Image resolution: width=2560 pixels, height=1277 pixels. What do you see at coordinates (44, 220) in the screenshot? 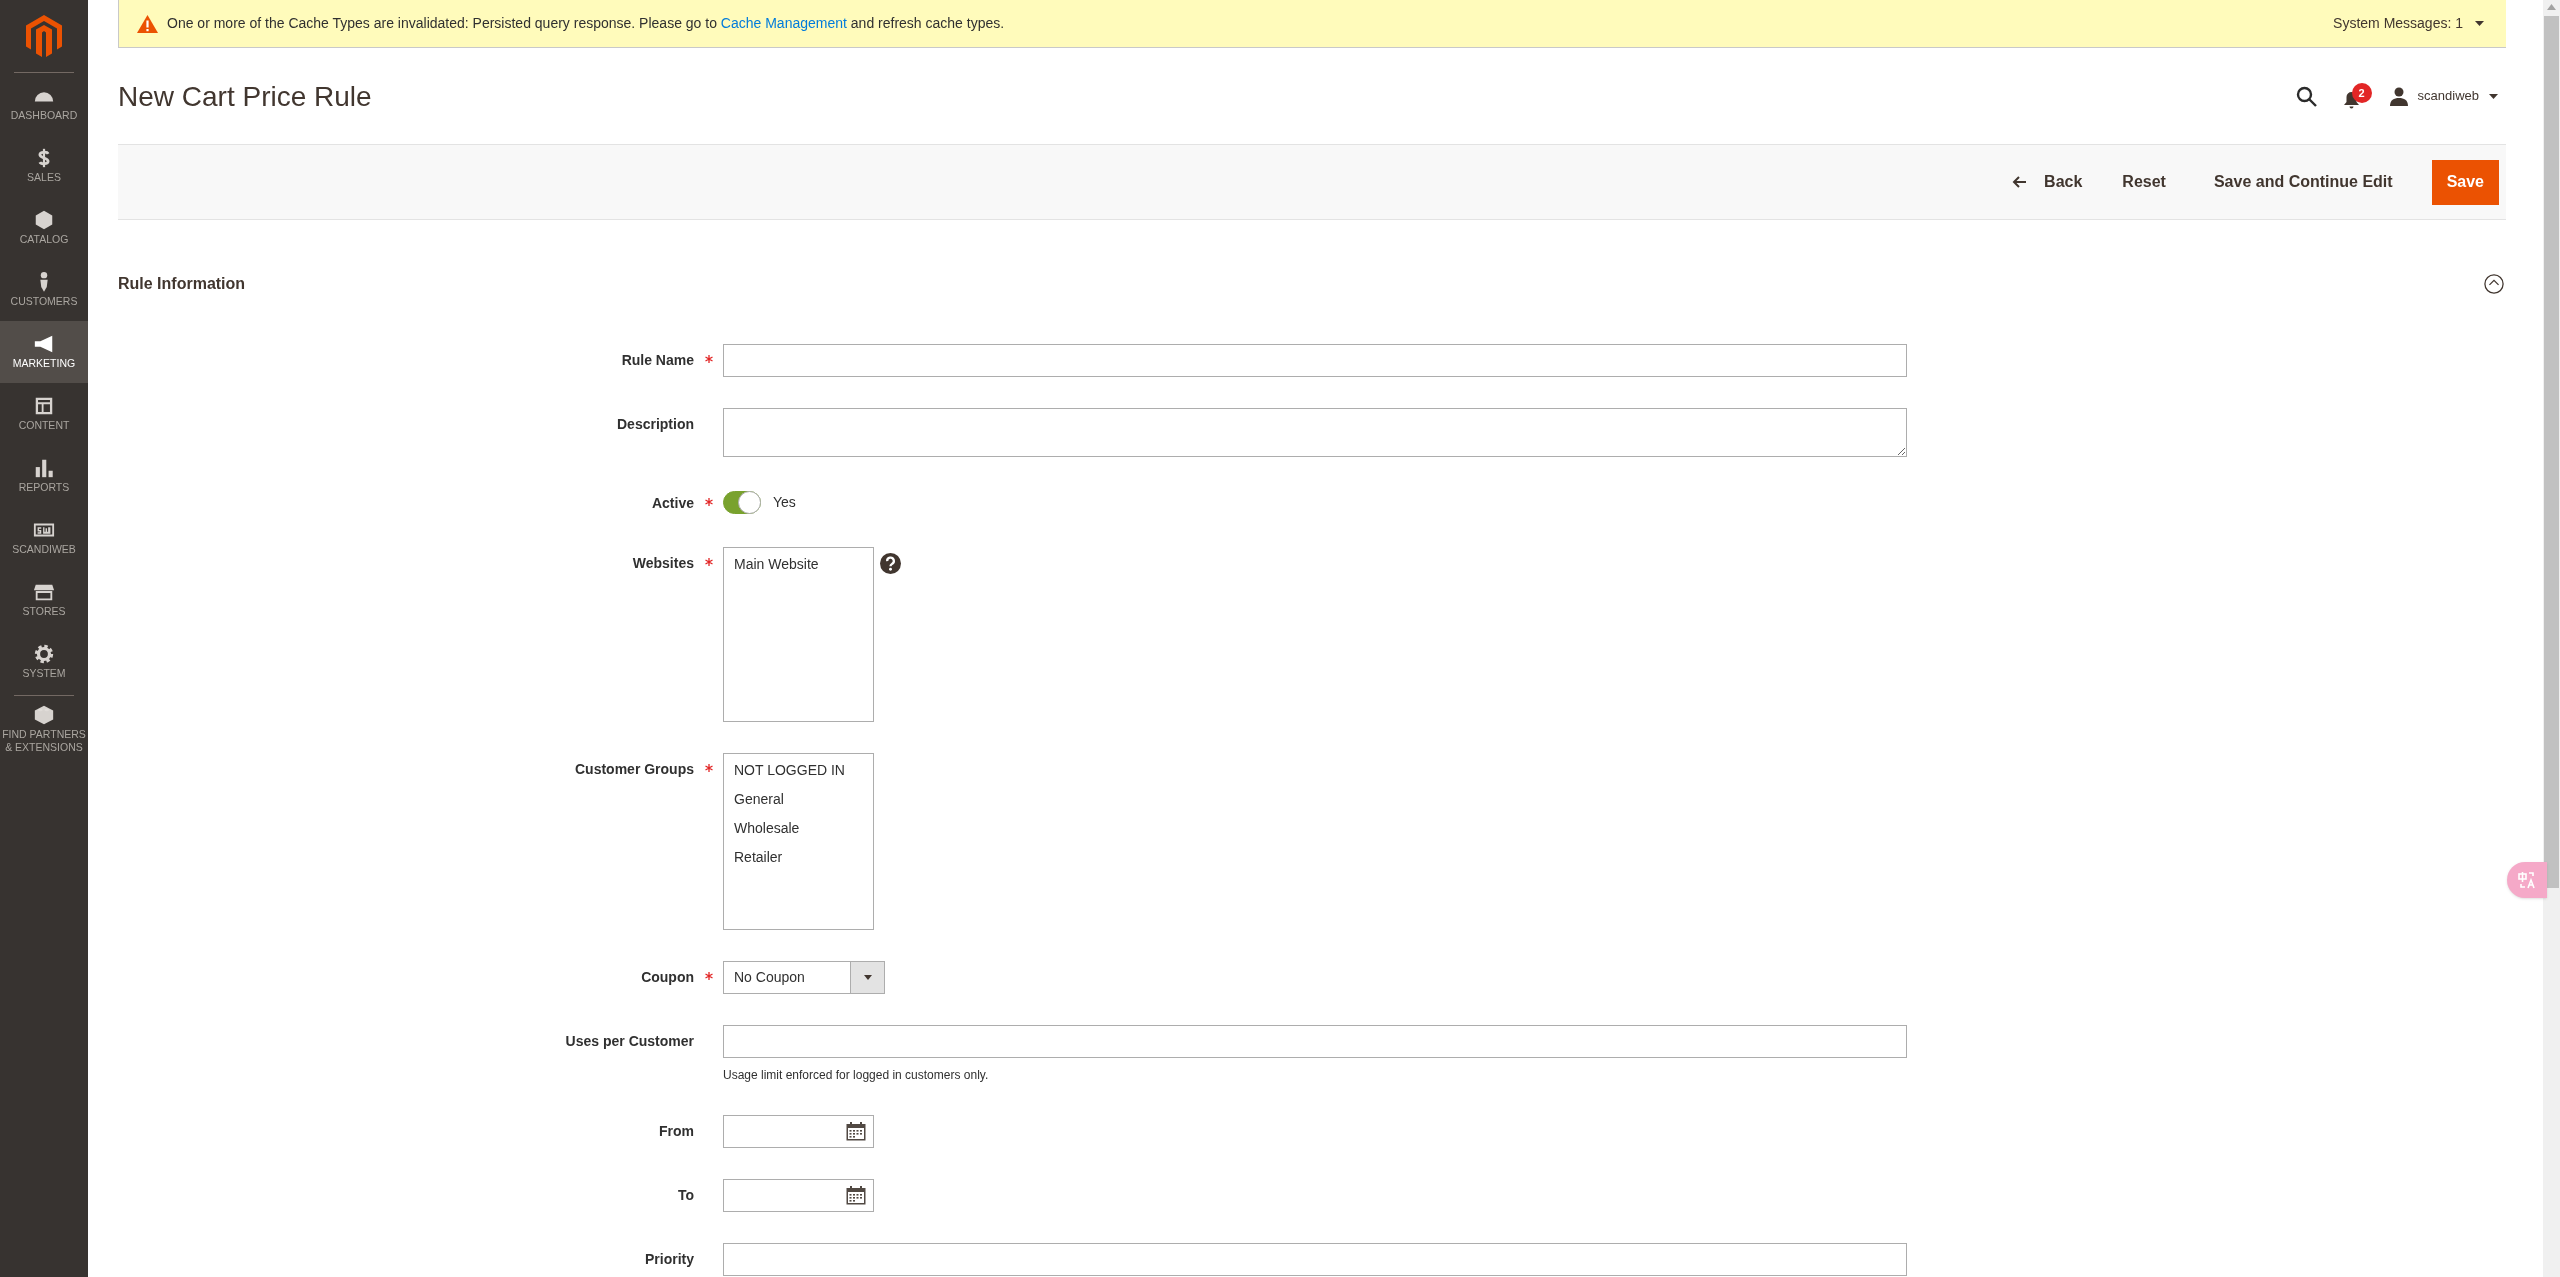
I see `box-icon` at bounding box center [44, 220].